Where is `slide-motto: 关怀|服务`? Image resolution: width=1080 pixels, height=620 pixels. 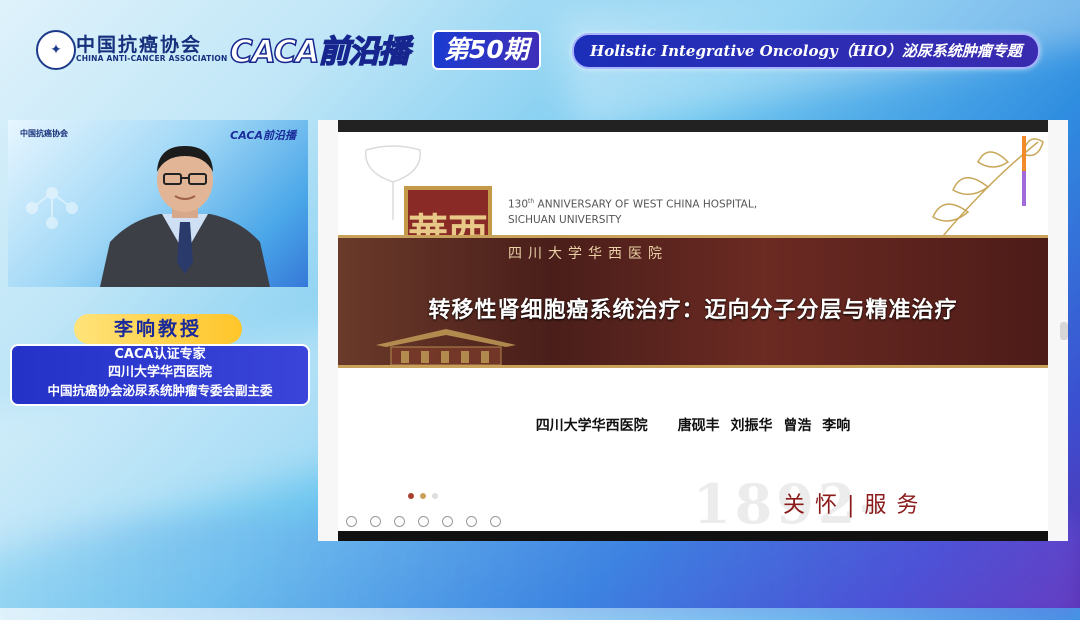
slide-motto: 关怀|服务 is located at coordinates (856, 505).